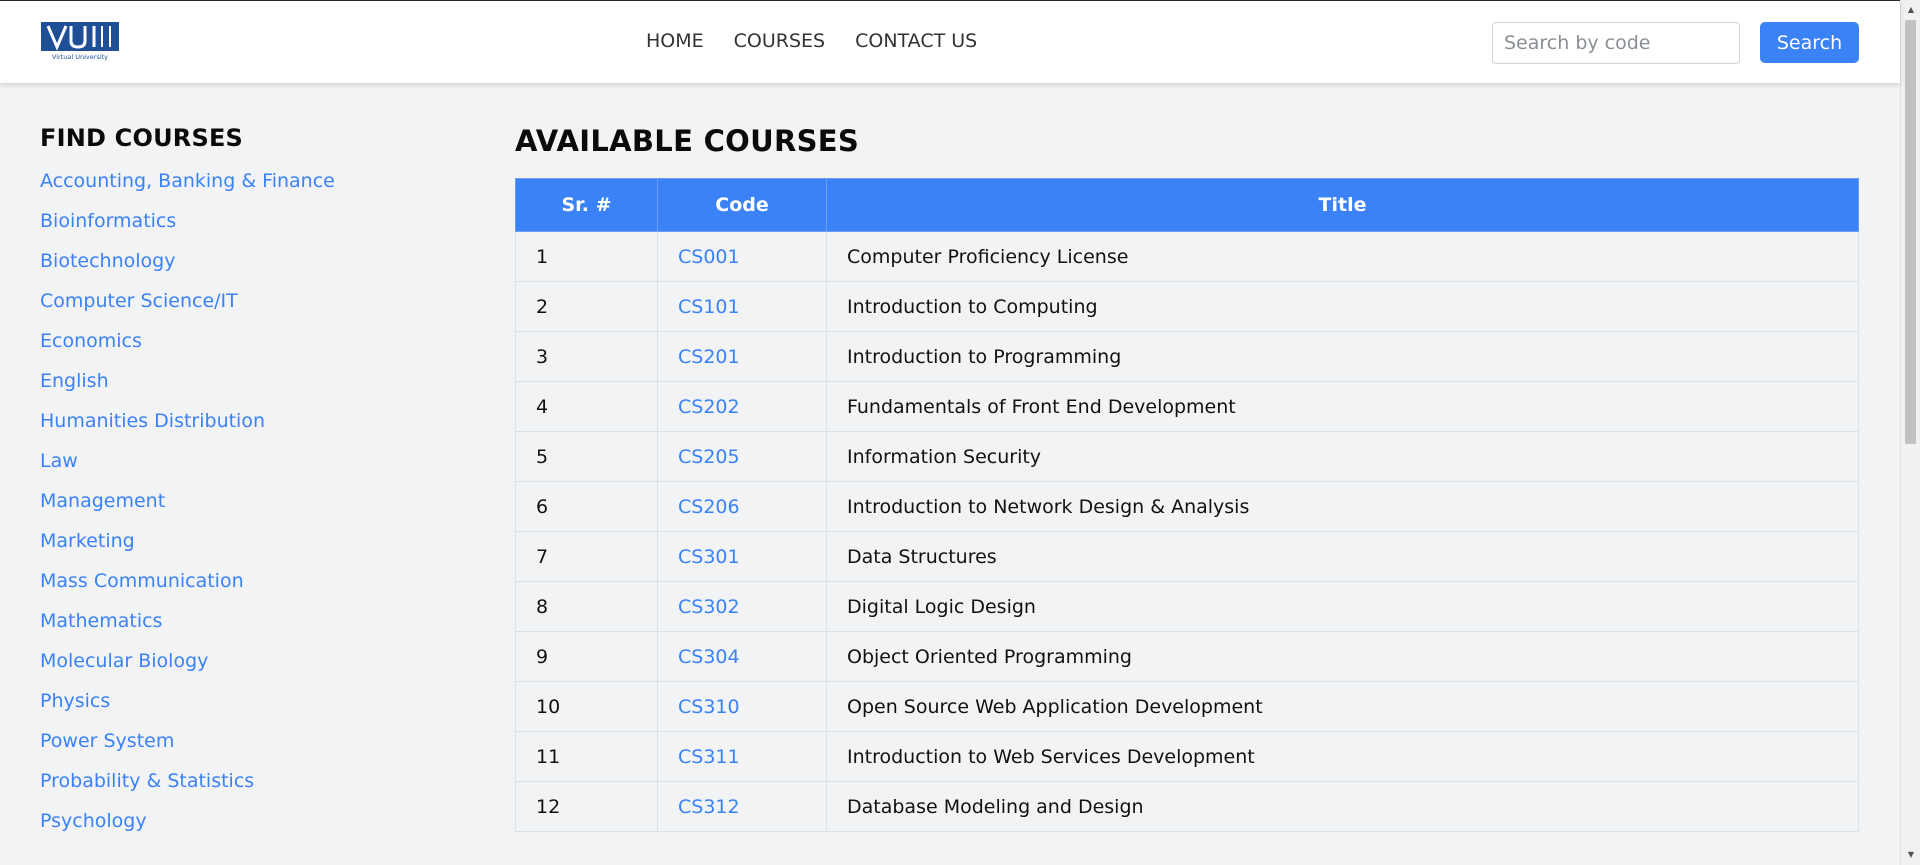 Image resolution: width=1920 pixels, height=865 pixels. What do you see at coordinates (916, 41) in the screenshot?
I see `nav-contact-us-link: CONTACT US` at bounding box center [916, 41].